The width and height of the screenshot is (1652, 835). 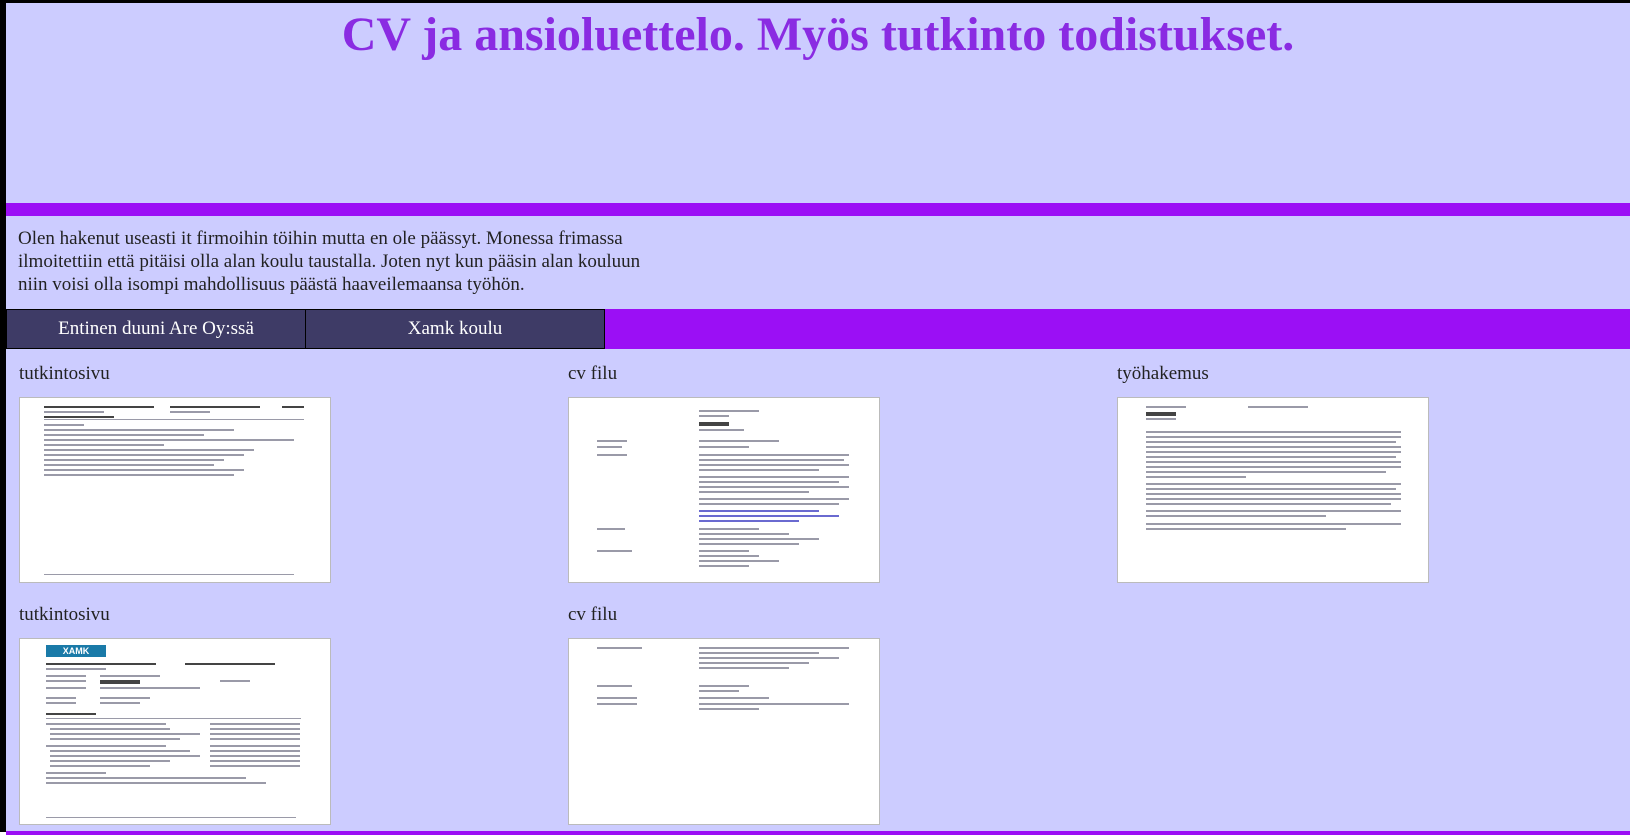 I want to click on gallery-item-label: työhakemus, so click(x=1163, y=373).